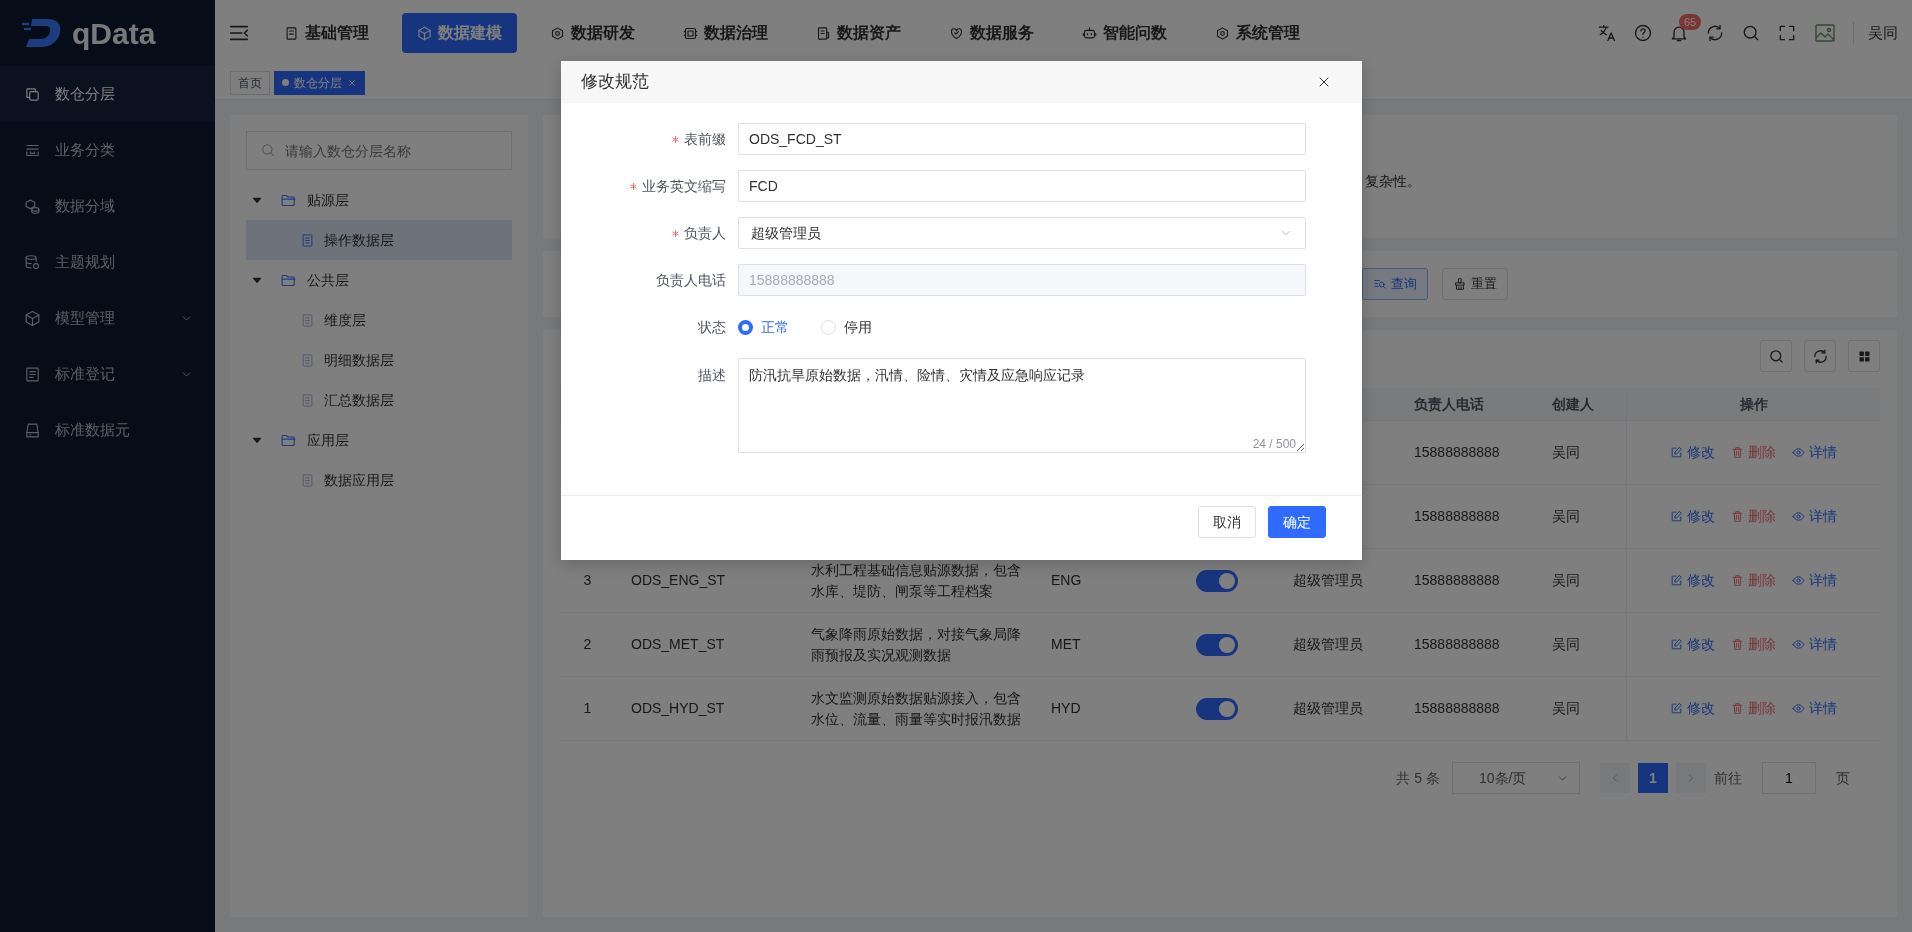 This screenshot has height=932, width=1912. I want to click on tree-node: 明细数据层, so click(379, 360).